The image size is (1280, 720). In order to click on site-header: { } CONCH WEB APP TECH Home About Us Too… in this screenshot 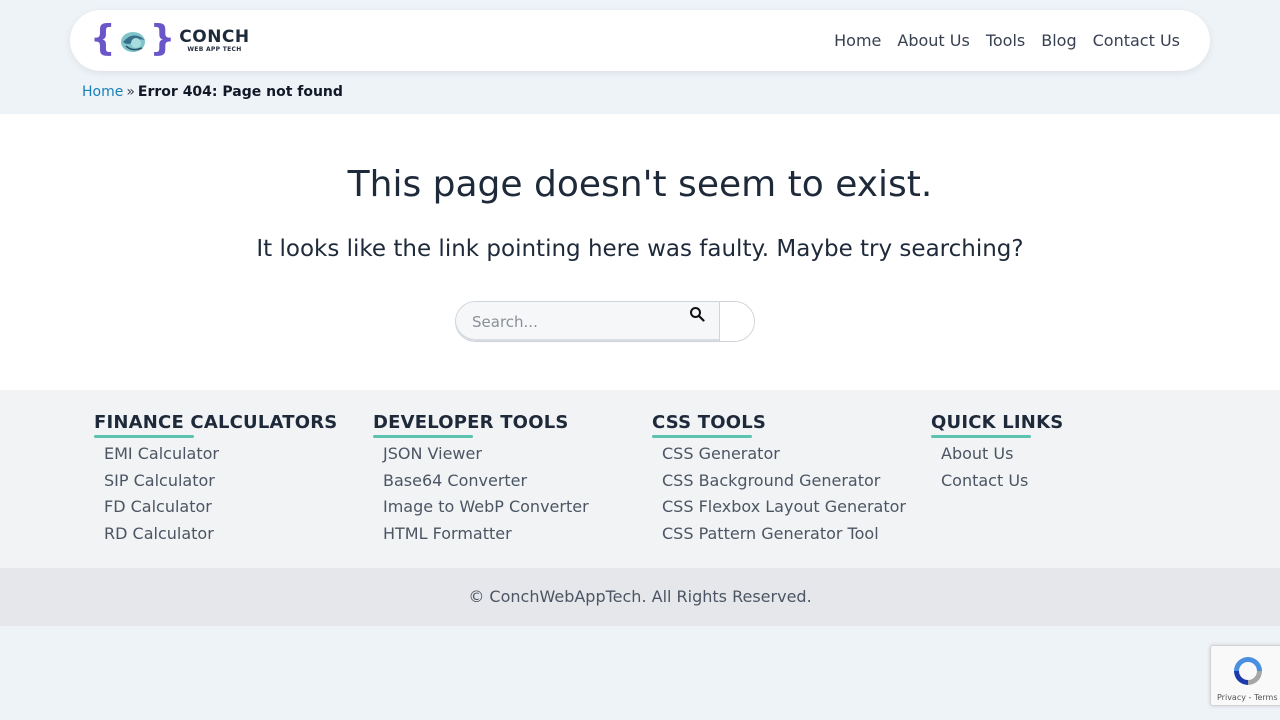, I will do `click(640, 40)`.